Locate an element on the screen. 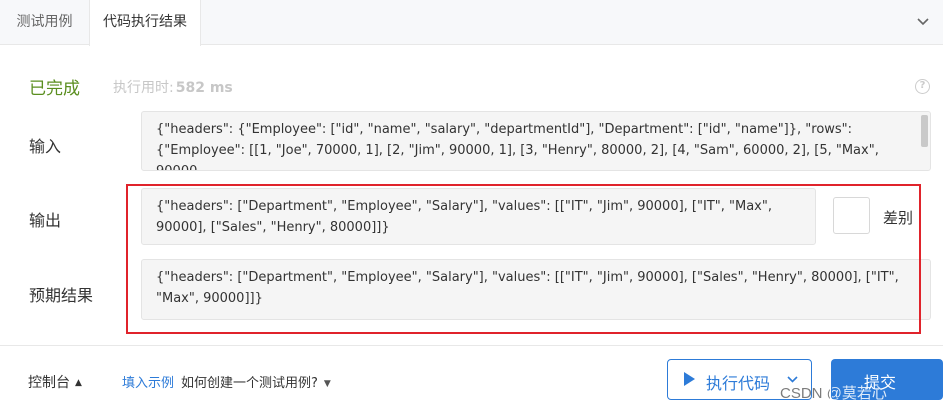  runtime-info: 执行用时: 582 ms is located at coordinates (173, 87).